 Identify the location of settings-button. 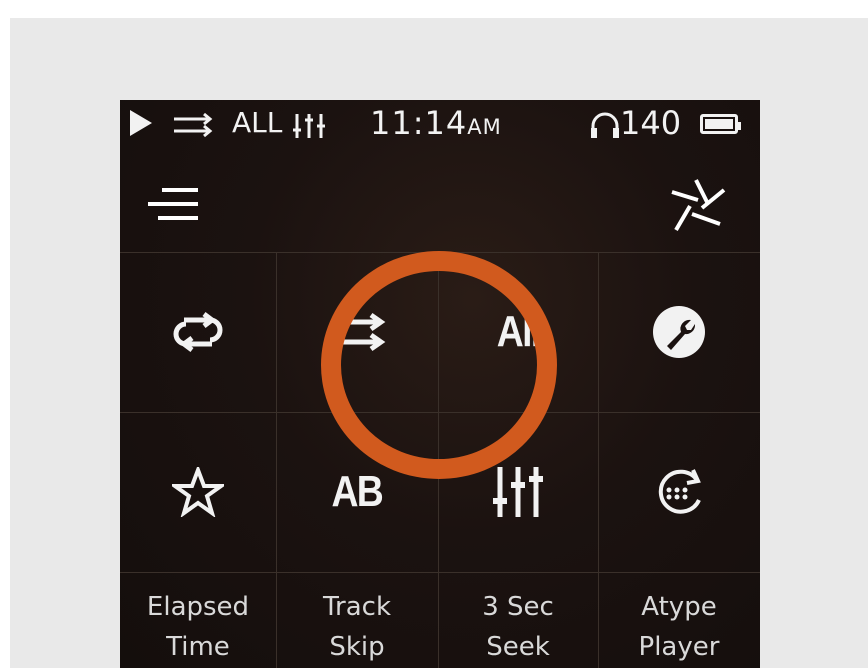
(679, 332).